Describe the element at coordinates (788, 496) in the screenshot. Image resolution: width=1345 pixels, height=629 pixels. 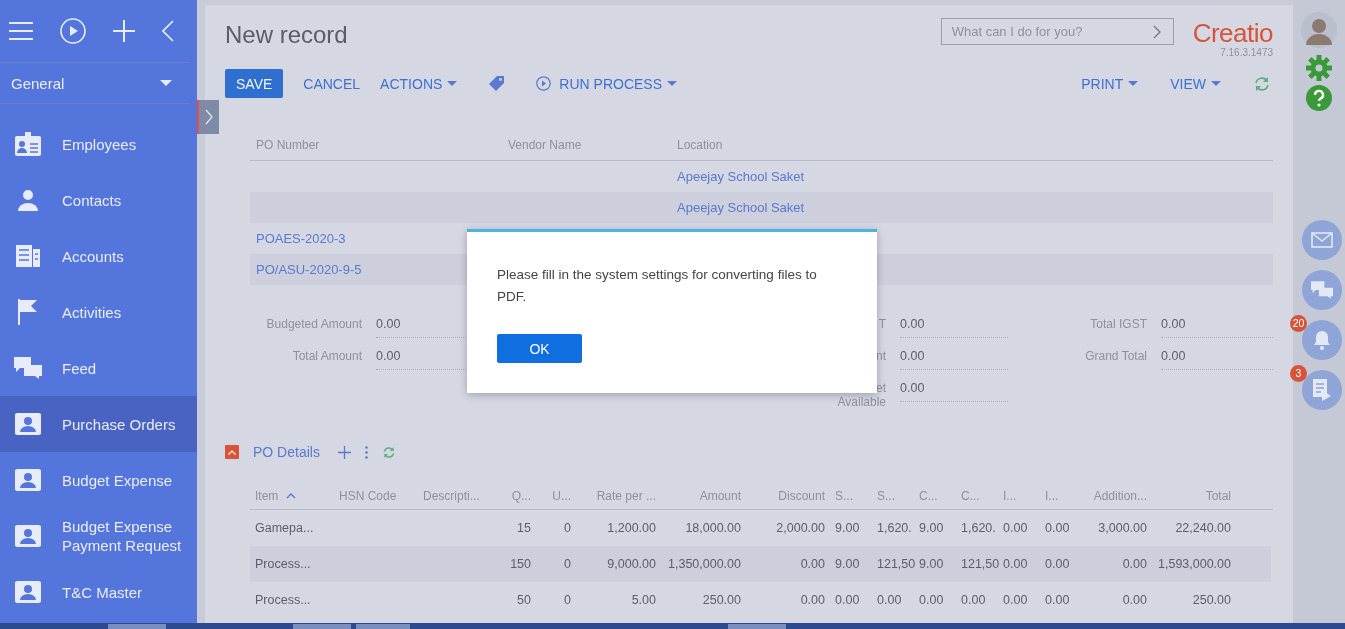
I see `column-header: Discount` at that location.